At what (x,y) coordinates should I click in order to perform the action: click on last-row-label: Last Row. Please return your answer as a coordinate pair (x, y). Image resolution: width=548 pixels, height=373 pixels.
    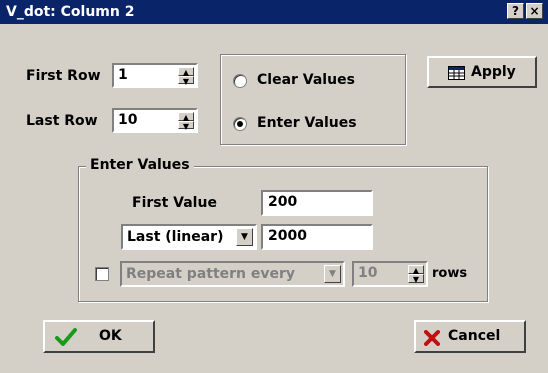
    Looking at the image, I should click on (62, 121).